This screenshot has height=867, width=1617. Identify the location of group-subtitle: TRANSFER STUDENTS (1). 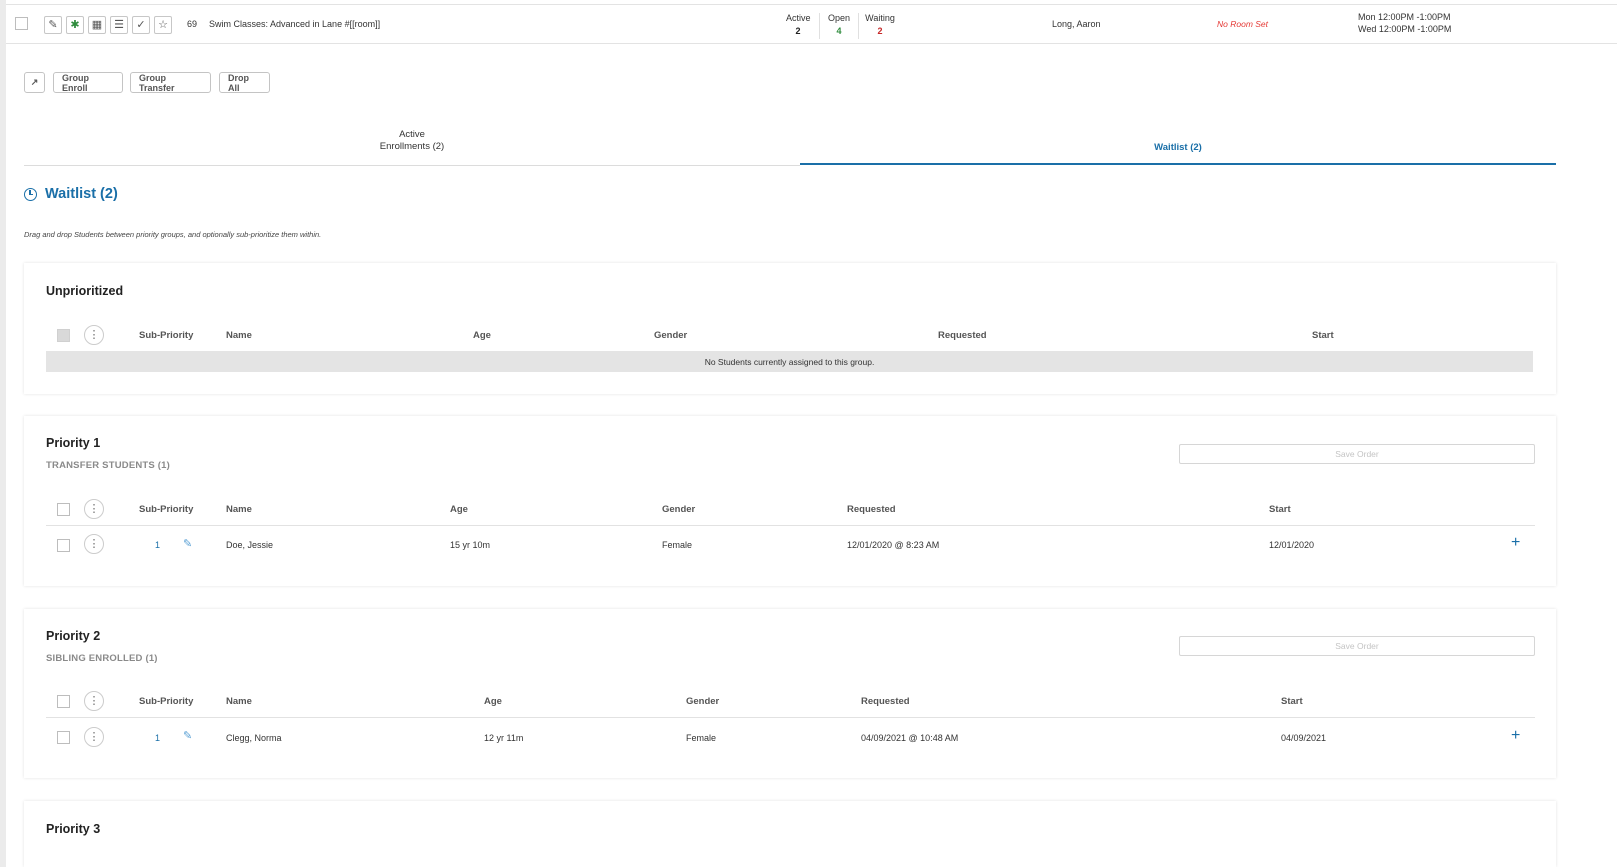
(108, 465).